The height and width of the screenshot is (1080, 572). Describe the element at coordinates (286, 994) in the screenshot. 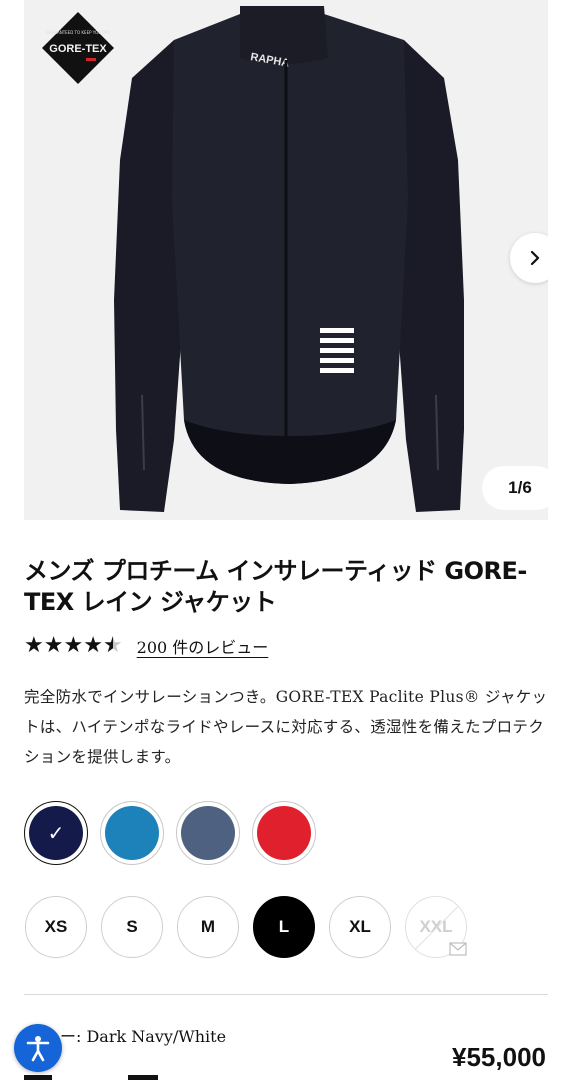

I see `divider` at that location.